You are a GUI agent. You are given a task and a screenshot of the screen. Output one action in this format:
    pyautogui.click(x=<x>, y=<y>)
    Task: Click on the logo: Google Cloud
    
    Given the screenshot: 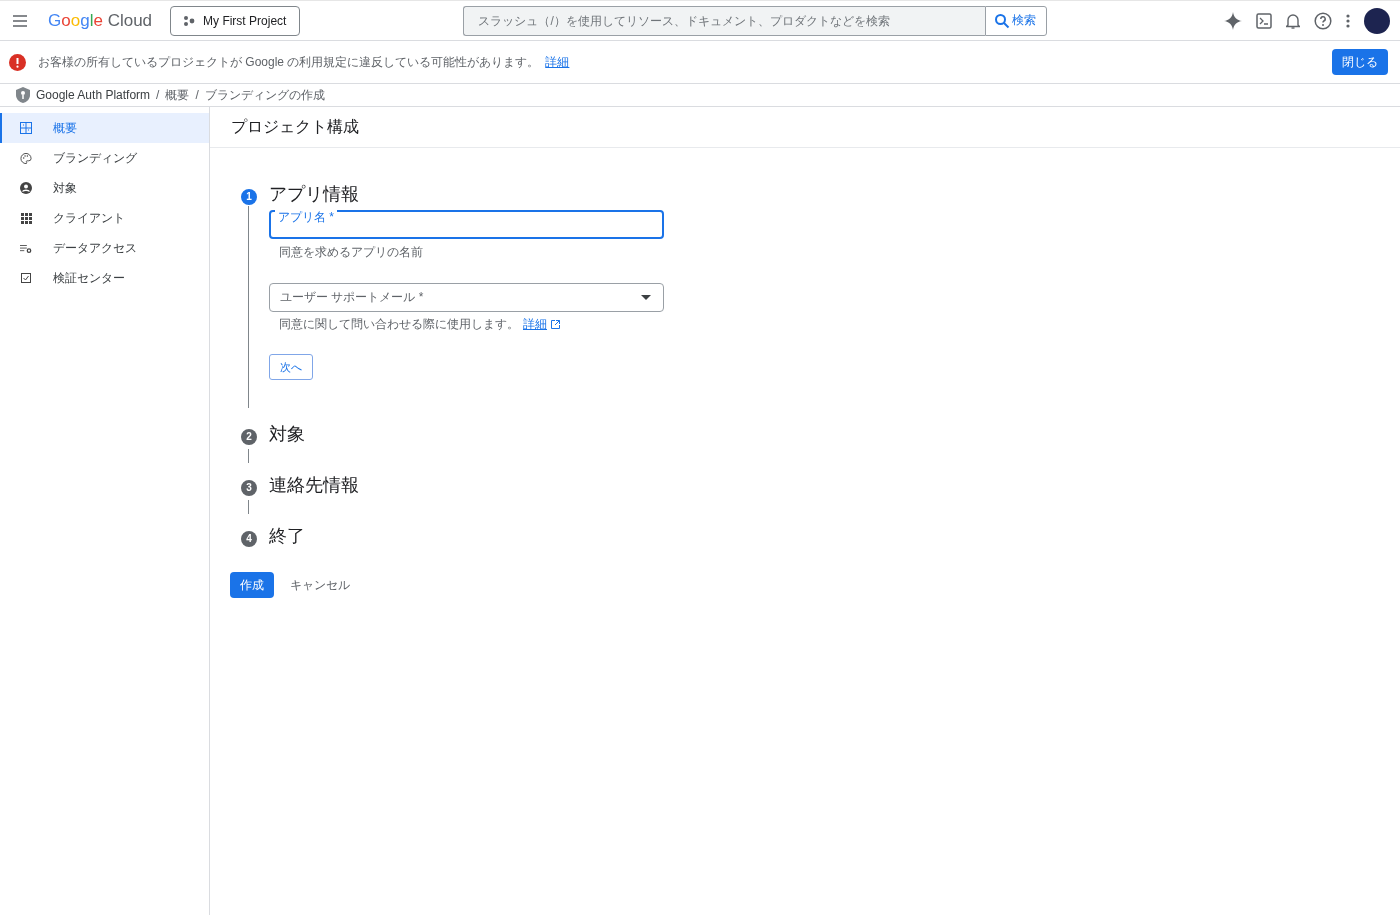 What is the action you would take?
    pyautogui.click(x=100, y=20)
    